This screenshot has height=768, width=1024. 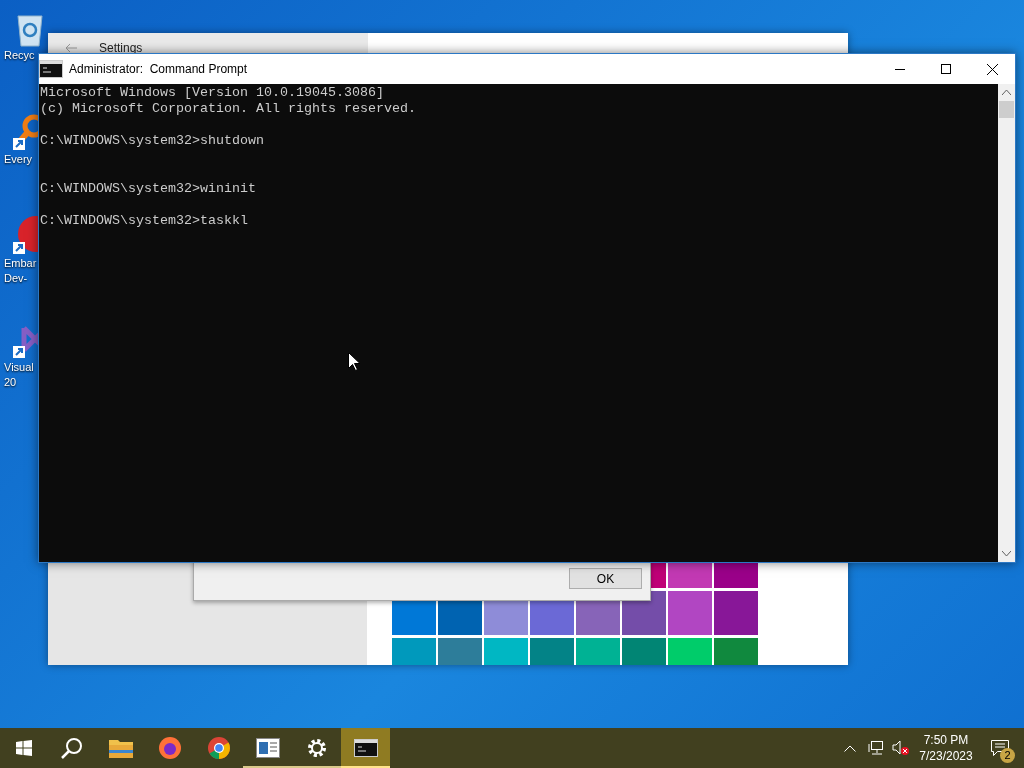 I want to click on ok-button: OK, so click(x=605, y=578).